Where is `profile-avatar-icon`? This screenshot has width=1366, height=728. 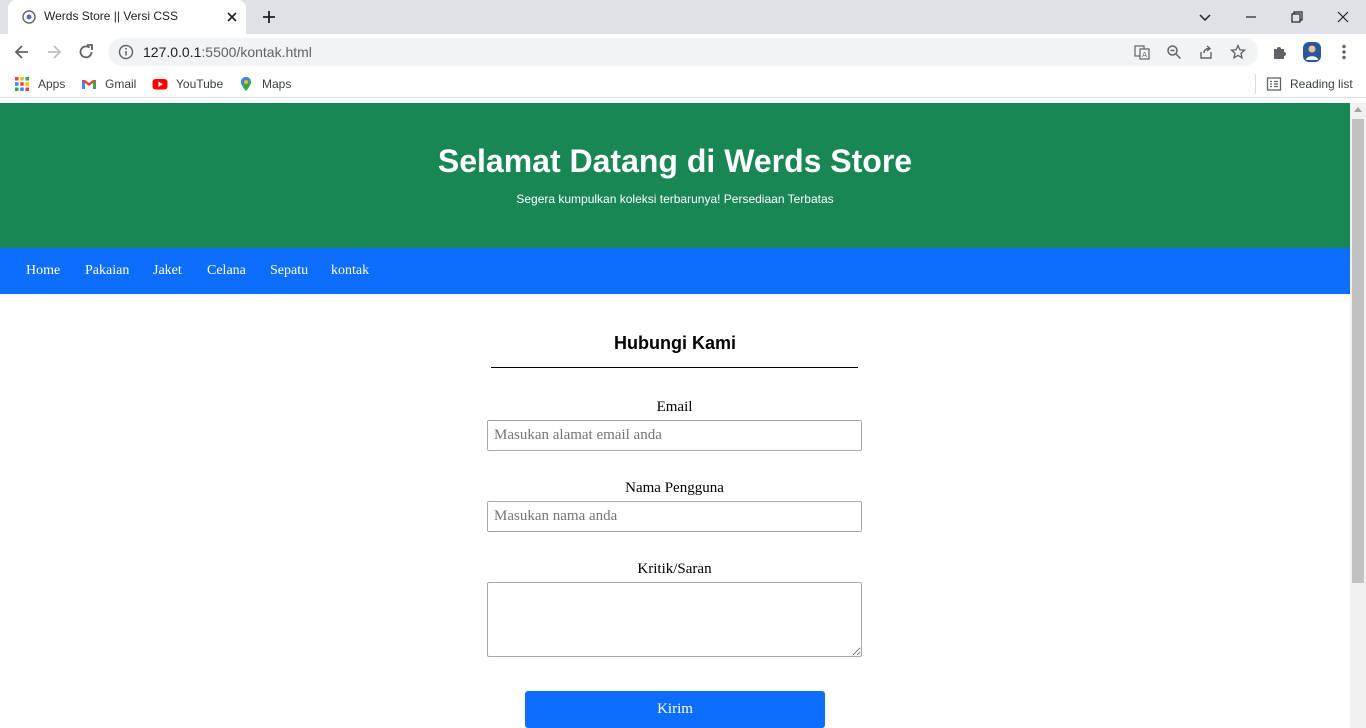 profile-avatar-icon is located at coordinates (1312, 51).